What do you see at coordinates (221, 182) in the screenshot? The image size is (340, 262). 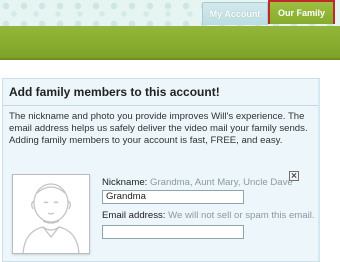 I see `nickname-hint: Grandma, Aunt Mary, Uncle Dave` at bounding box center [221, 182].